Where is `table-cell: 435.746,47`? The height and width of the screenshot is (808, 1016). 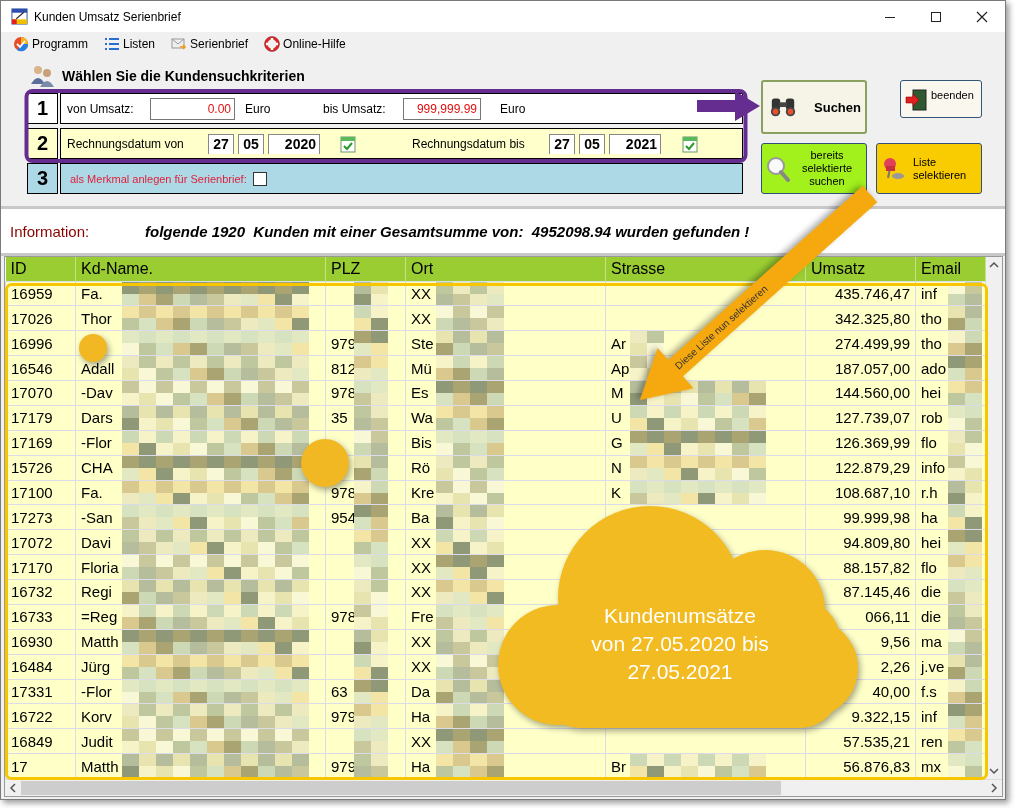
table-cell: 435.746,47 is located at coordinates (872, 293).